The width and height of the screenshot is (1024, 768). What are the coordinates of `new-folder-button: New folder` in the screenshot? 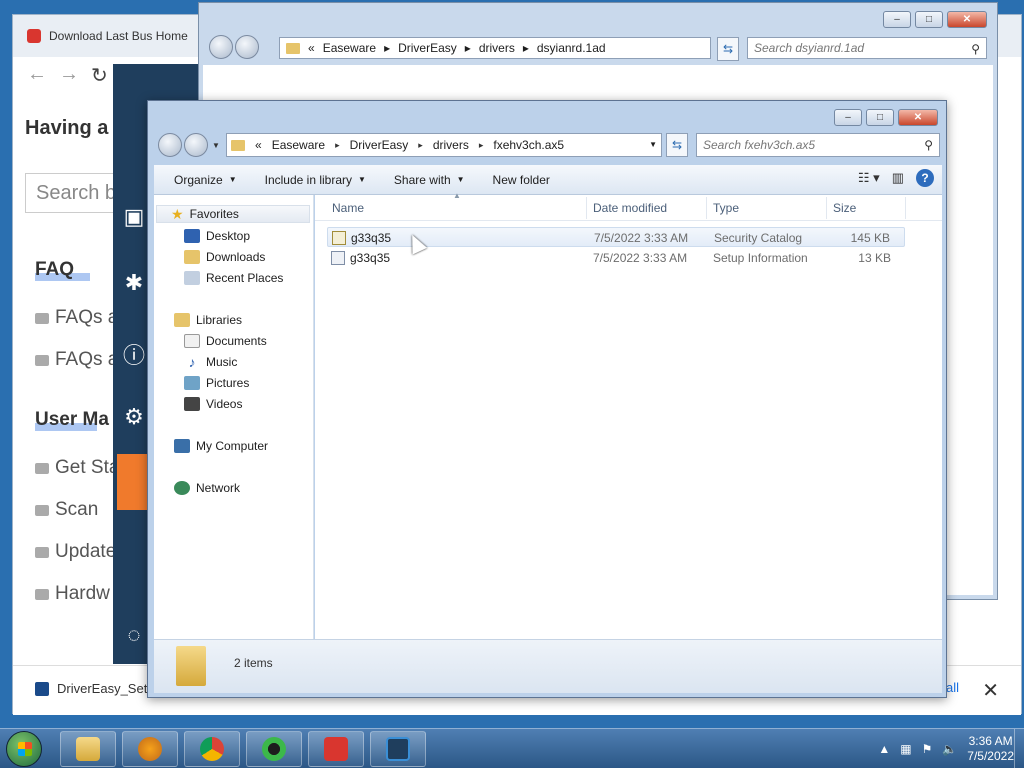 It's located at (521, 180).